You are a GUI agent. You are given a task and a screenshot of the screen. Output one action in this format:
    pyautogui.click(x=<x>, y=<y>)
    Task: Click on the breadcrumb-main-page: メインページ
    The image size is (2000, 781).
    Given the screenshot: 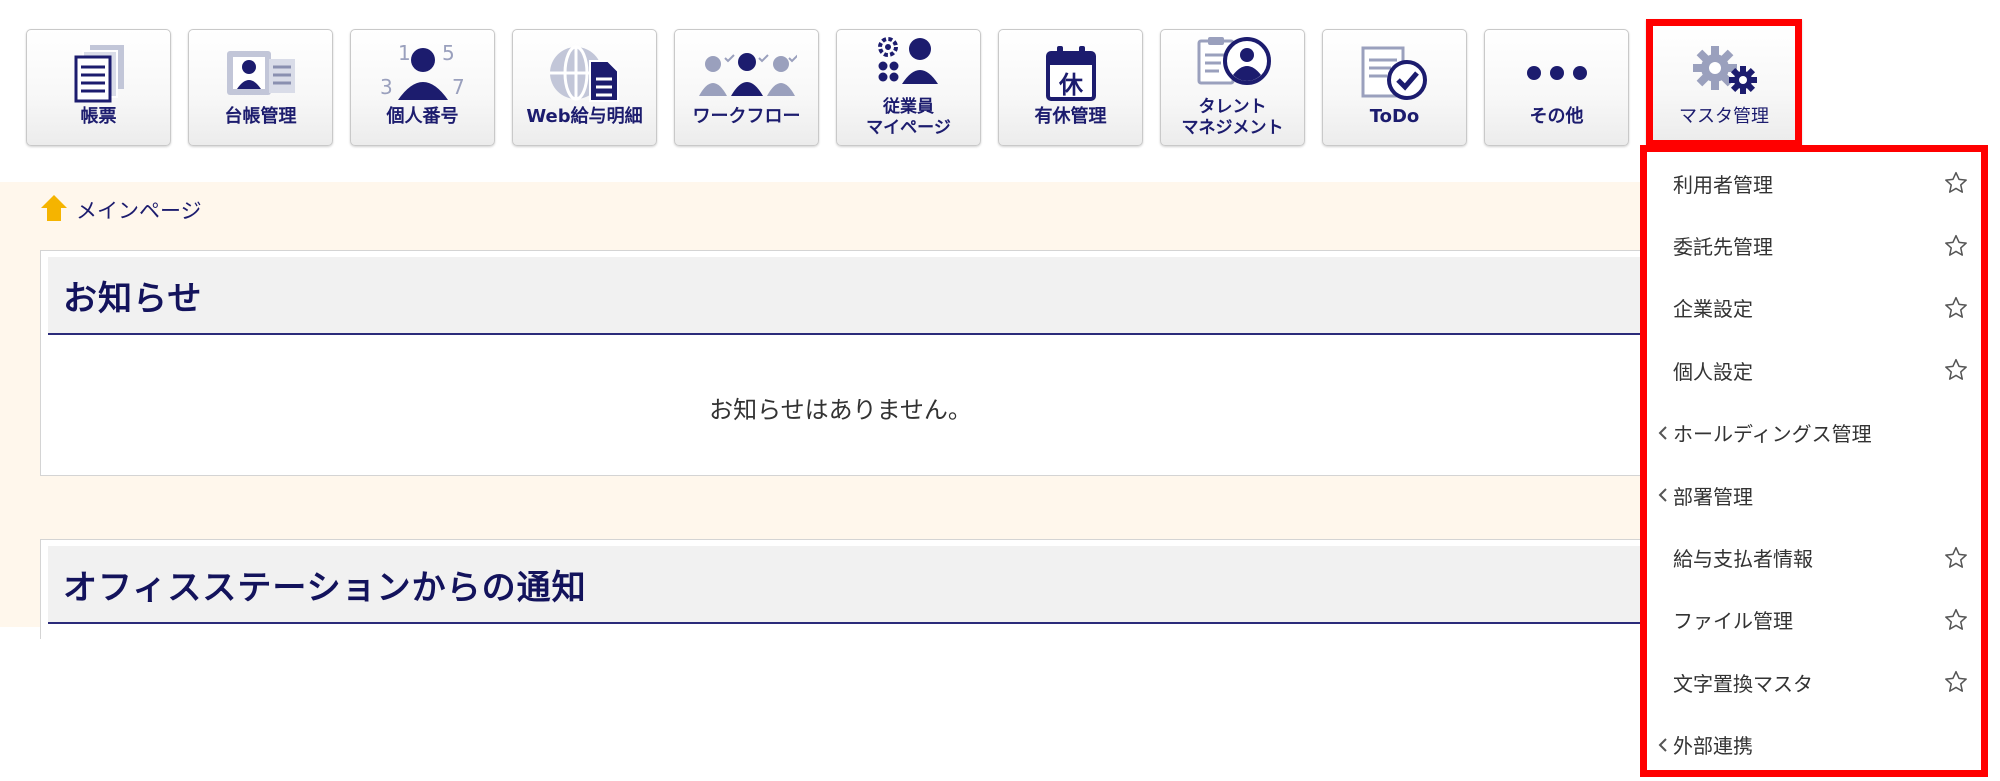 What is the action you would take?
    pyautogui.click(x=139, y=210)
    